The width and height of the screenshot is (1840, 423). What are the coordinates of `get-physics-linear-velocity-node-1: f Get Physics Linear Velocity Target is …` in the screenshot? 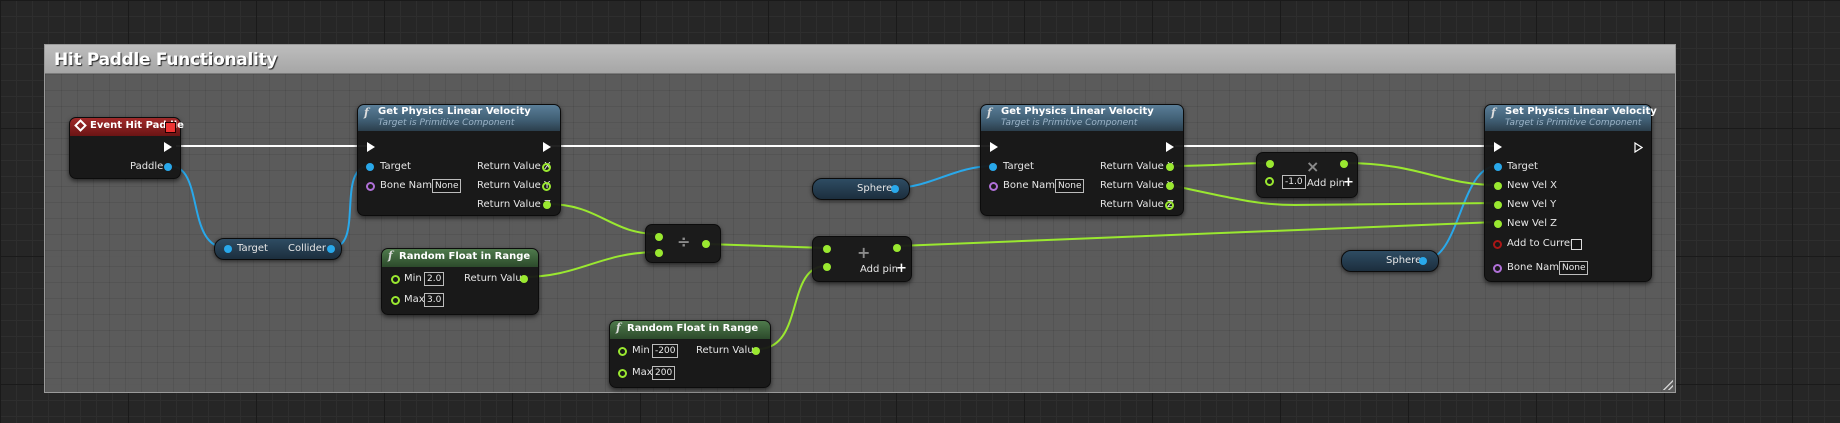 It's located at (459, 160).